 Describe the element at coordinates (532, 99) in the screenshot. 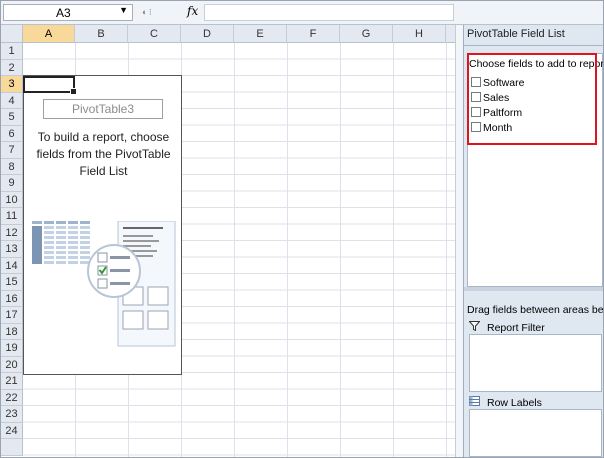

I see `highlight-box` at that location.